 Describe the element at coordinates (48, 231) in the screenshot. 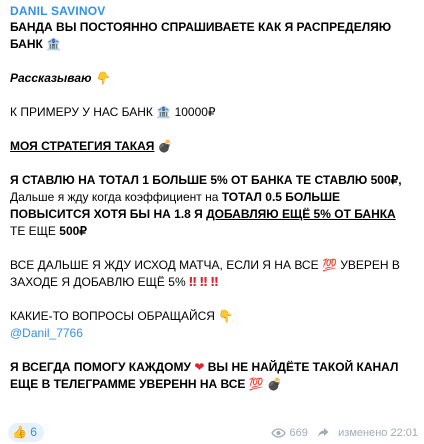

I see `message-line-9: ТЕ ЕЩЕ 500₽` at that location.